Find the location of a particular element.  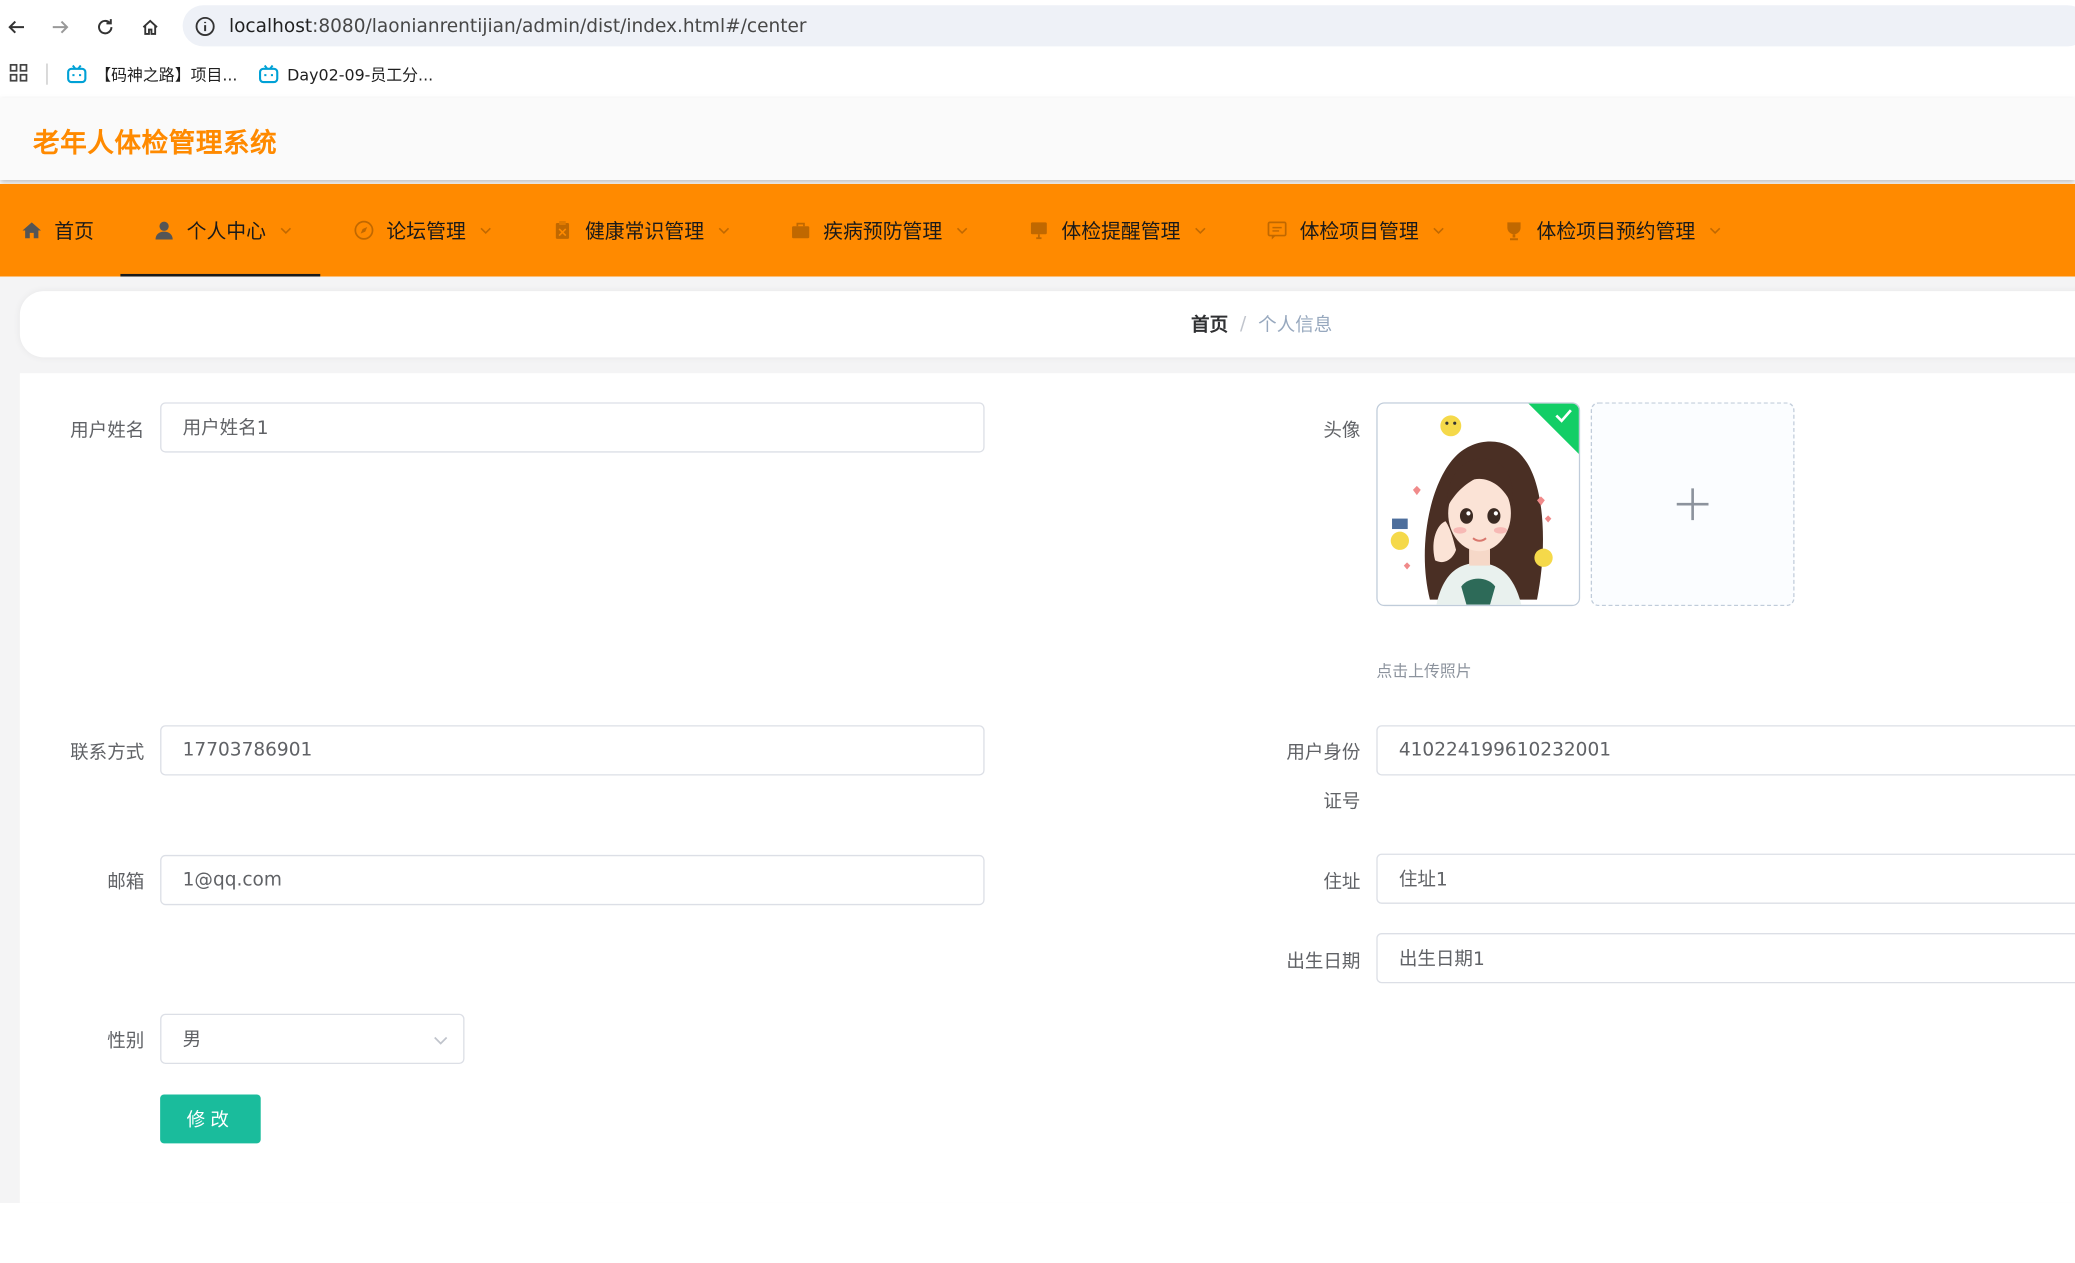

nav-item-label: 体检项目预约管理 is located at coordinates (1616, 231).